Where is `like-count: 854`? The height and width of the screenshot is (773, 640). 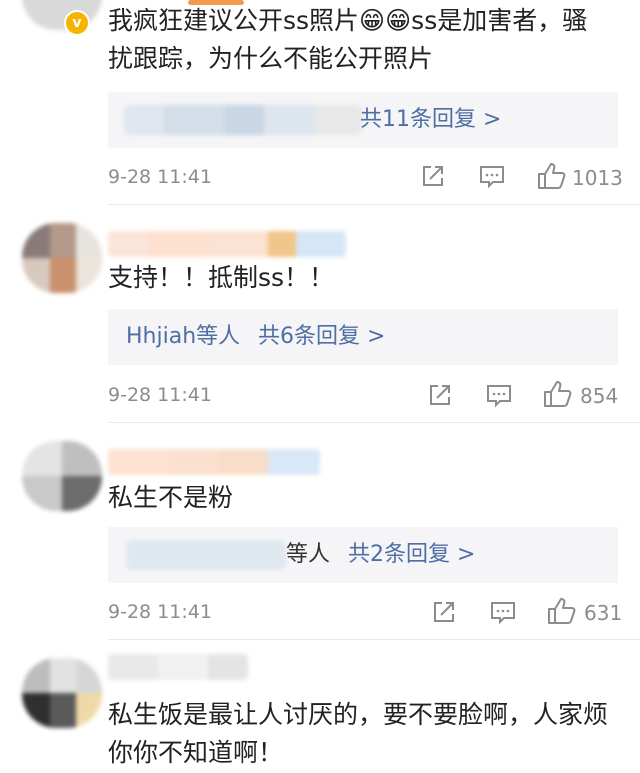
like-count: 854 is located at coordinates (599, 396).